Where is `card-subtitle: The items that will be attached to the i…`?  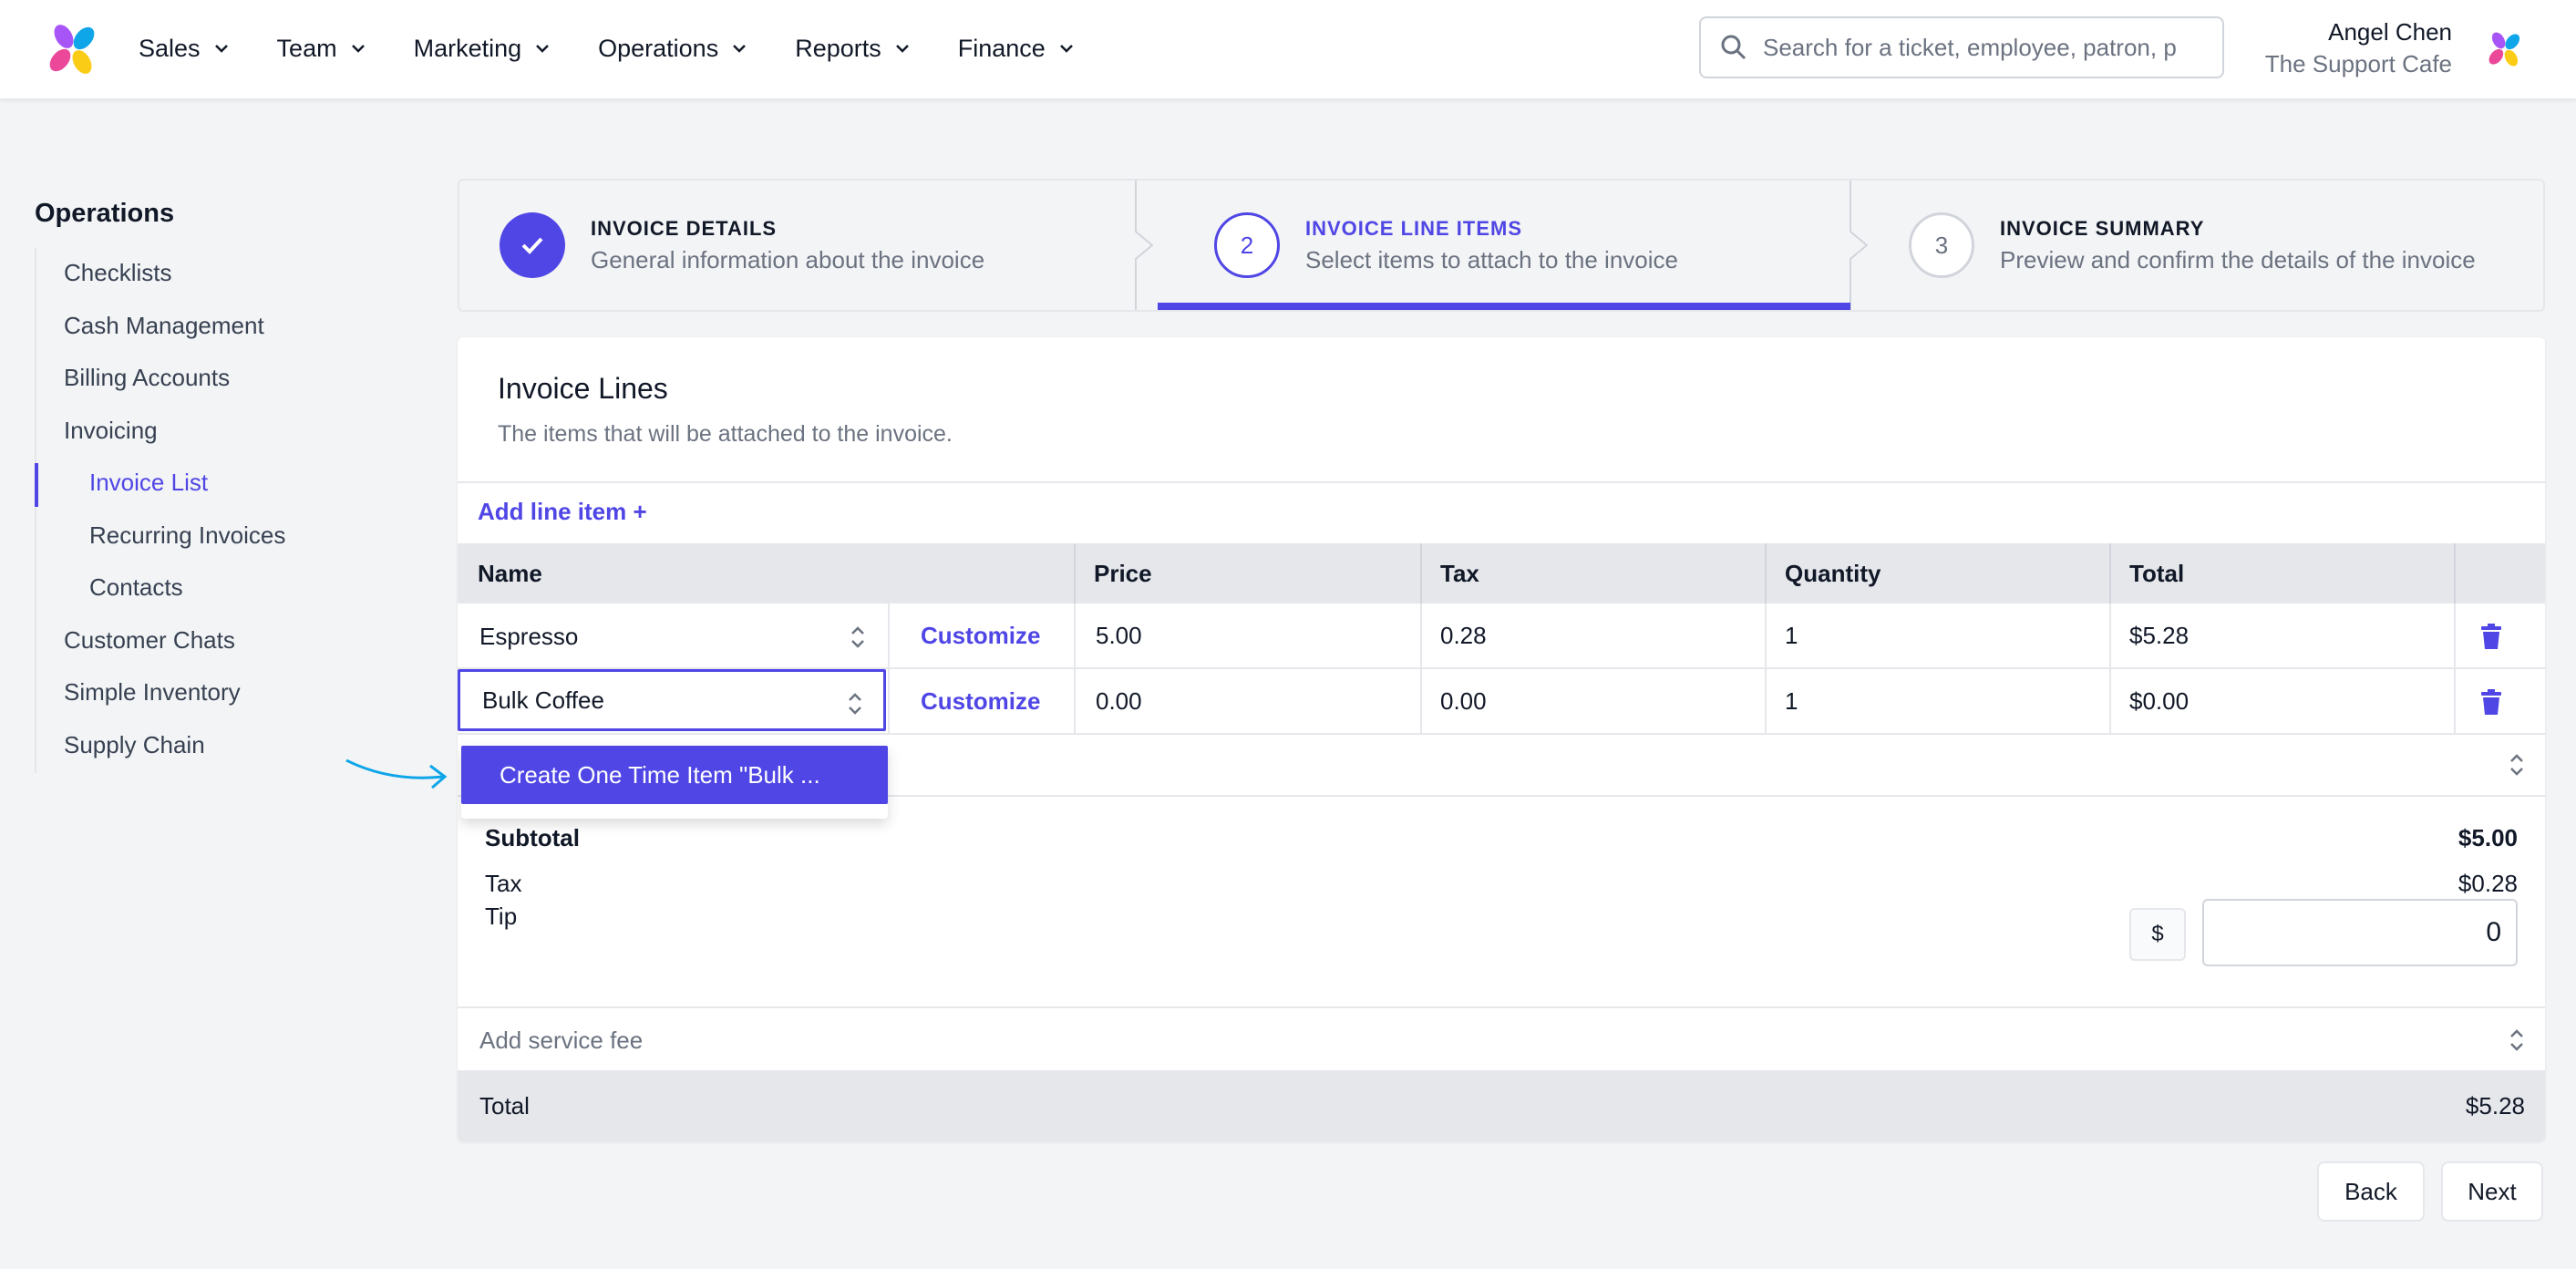
card-subtitle: The items that will be attached to the i… is located at coordinates (725, 434).